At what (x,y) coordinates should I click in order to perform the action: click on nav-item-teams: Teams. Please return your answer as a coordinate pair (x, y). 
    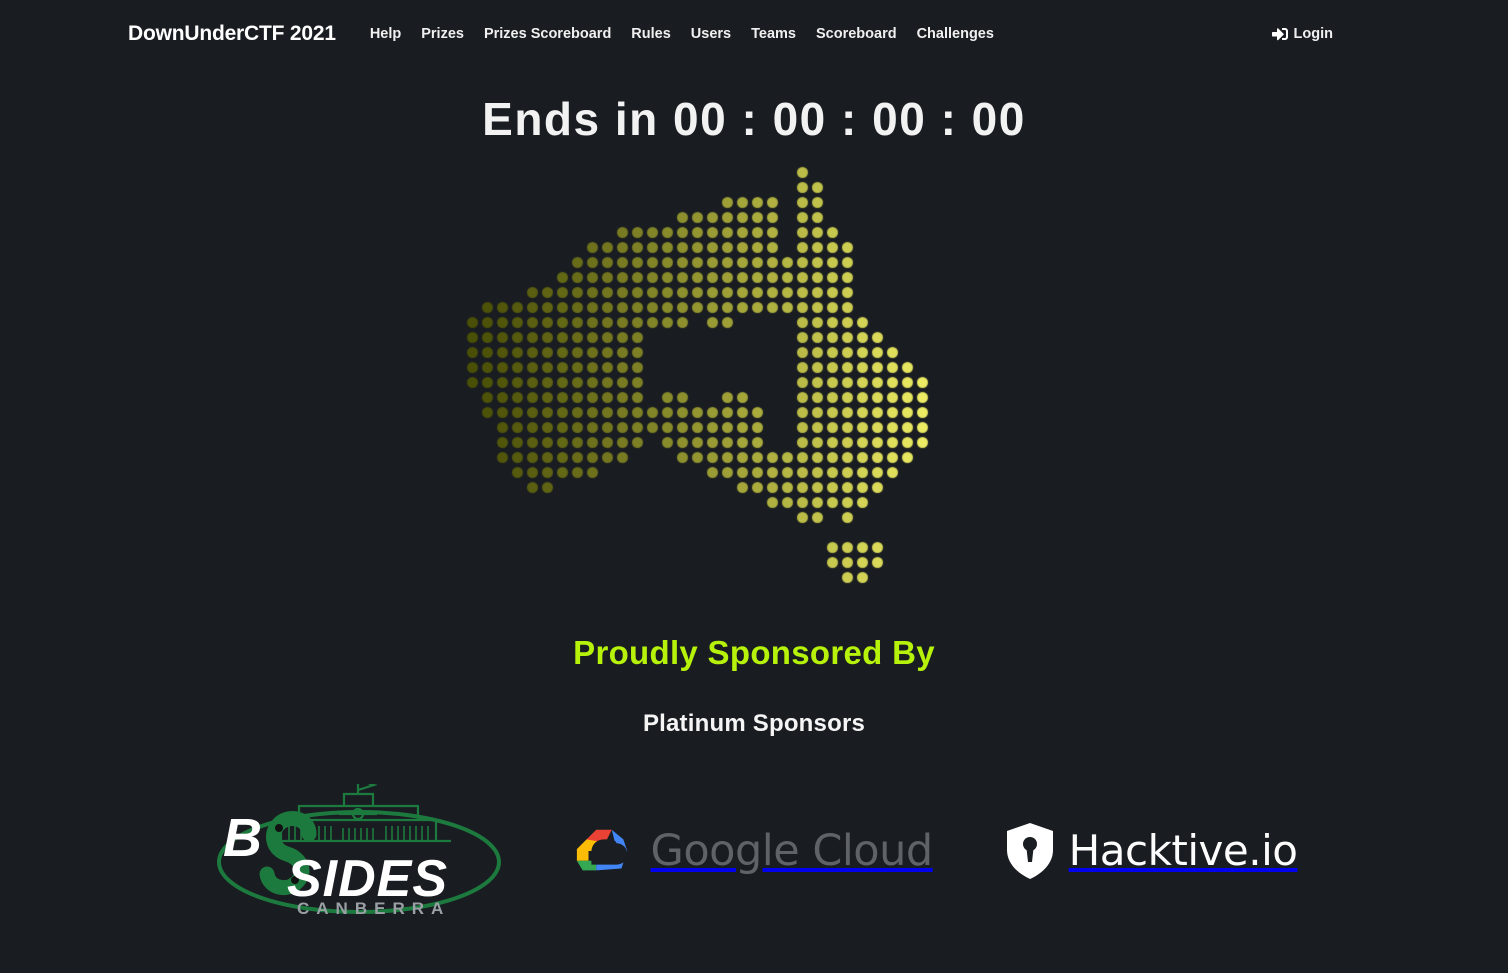
    Looking at the image, I should click on (773, 34).